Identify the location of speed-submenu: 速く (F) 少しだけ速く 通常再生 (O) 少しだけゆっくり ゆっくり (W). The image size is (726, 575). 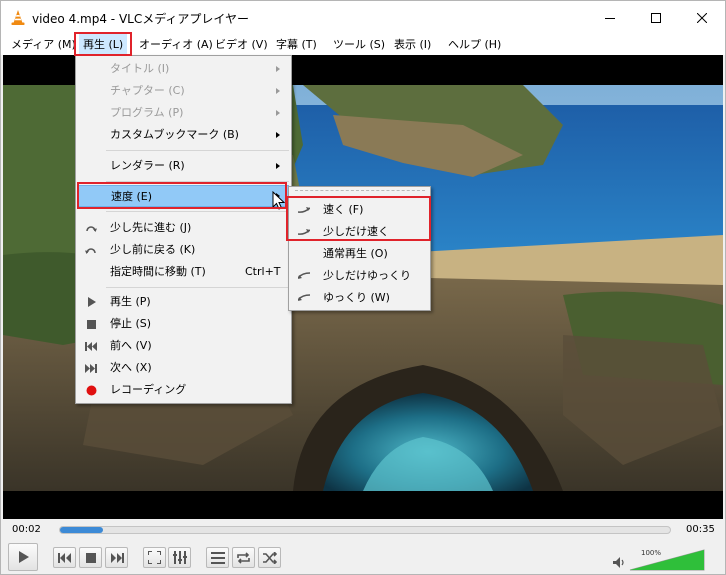
(359, 248).